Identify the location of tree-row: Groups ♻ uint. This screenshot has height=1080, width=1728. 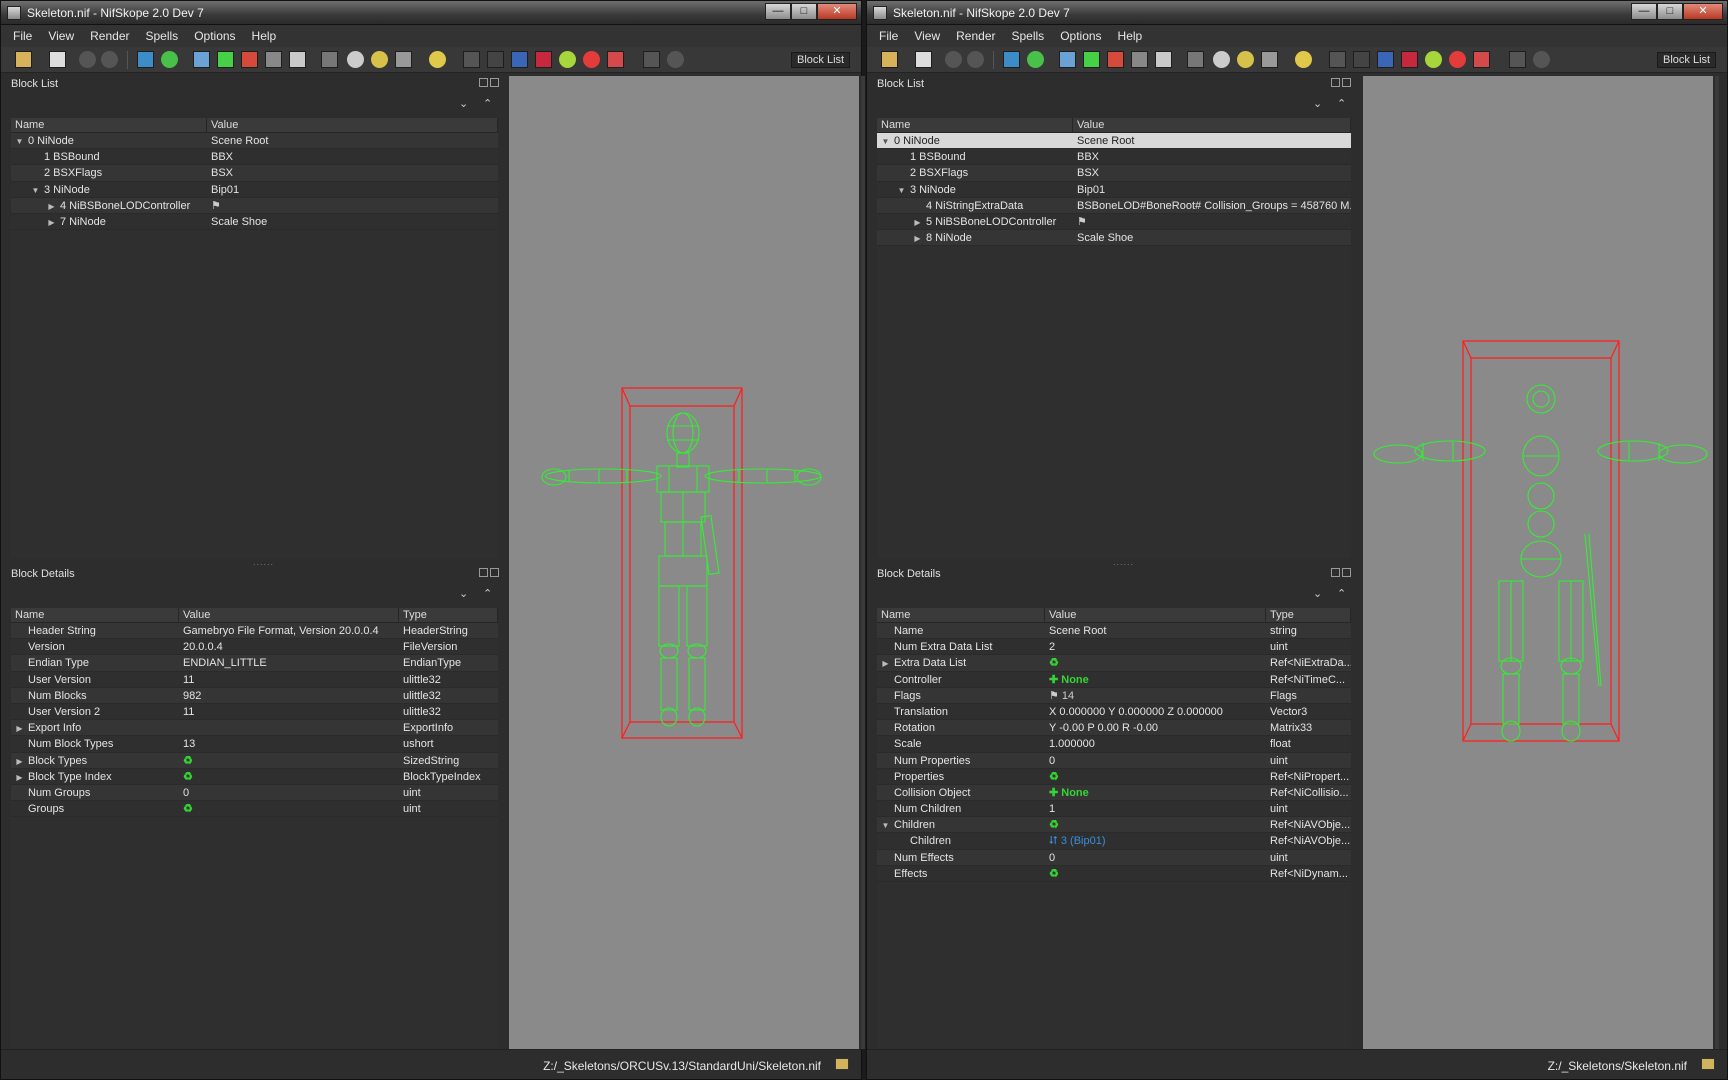
(254, 809).